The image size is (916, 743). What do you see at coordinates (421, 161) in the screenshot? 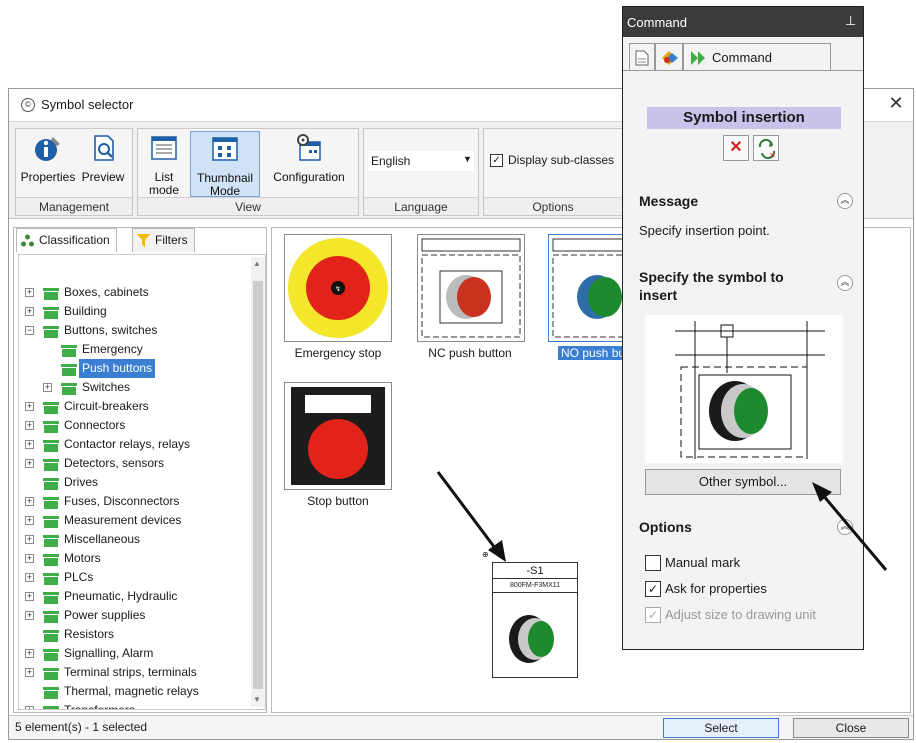
I see `language-dropdown: English ▼` at bounding box center [421, 161].